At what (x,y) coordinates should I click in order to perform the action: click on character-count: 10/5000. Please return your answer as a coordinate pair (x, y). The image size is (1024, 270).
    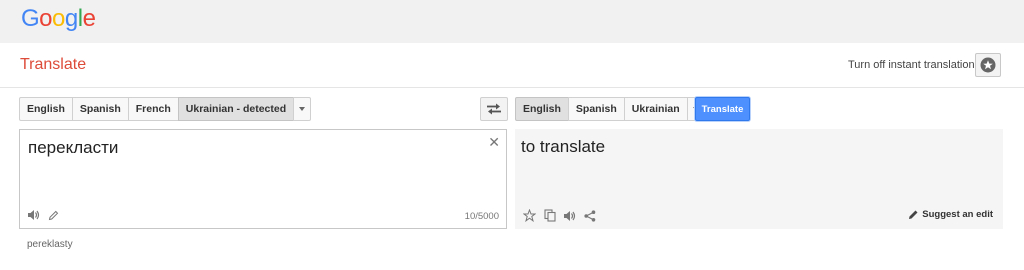
    Looking at the image, I should click on (481, 216).